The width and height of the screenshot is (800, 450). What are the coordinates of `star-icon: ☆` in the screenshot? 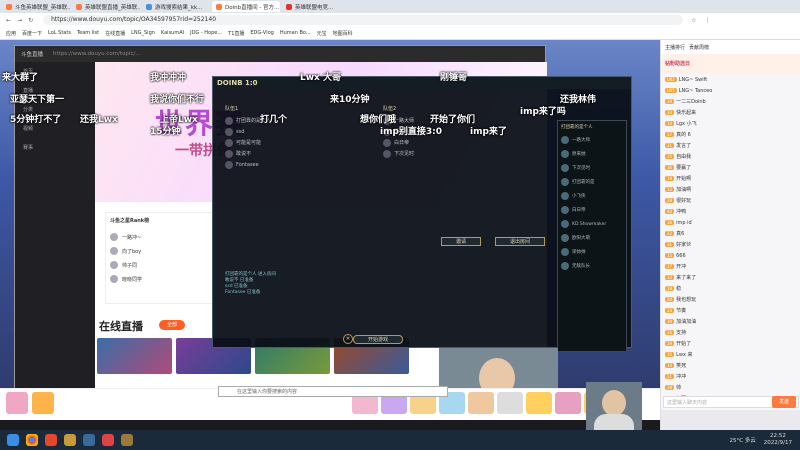 It's located at (693, 20).